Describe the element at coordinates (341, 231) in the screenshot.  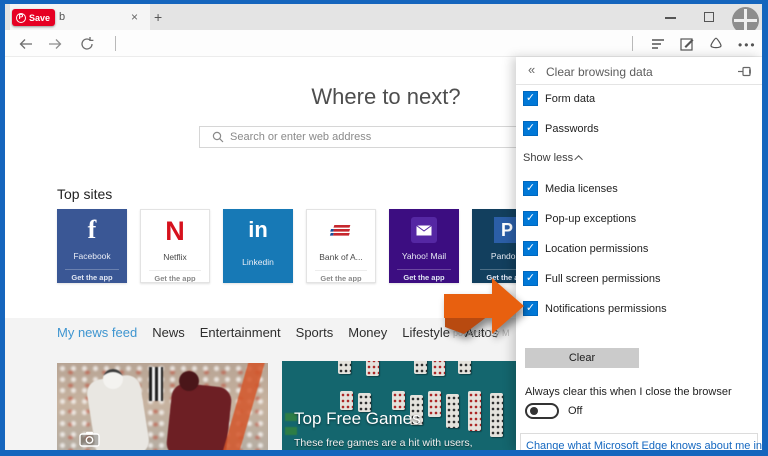
I see `bank-of-america-icon` at that location.